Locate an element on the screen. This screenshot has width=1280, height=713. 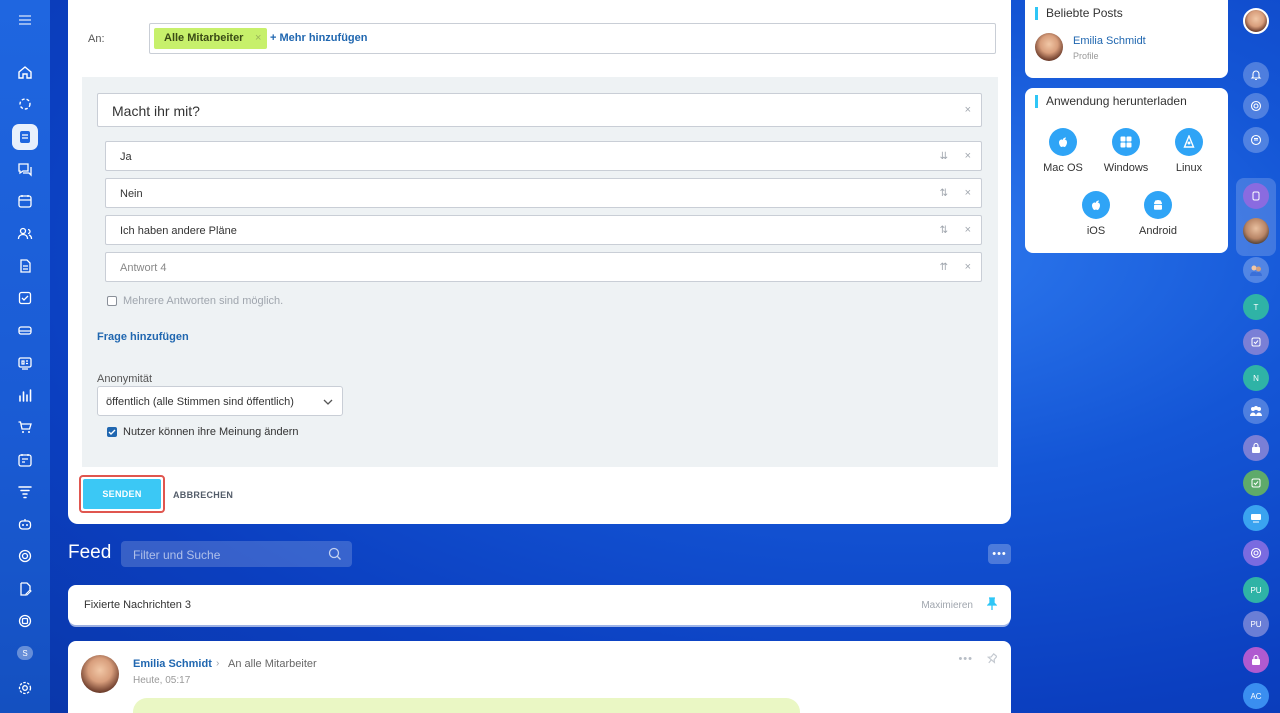
checklist-icon is located at coordinates (1256, 483).